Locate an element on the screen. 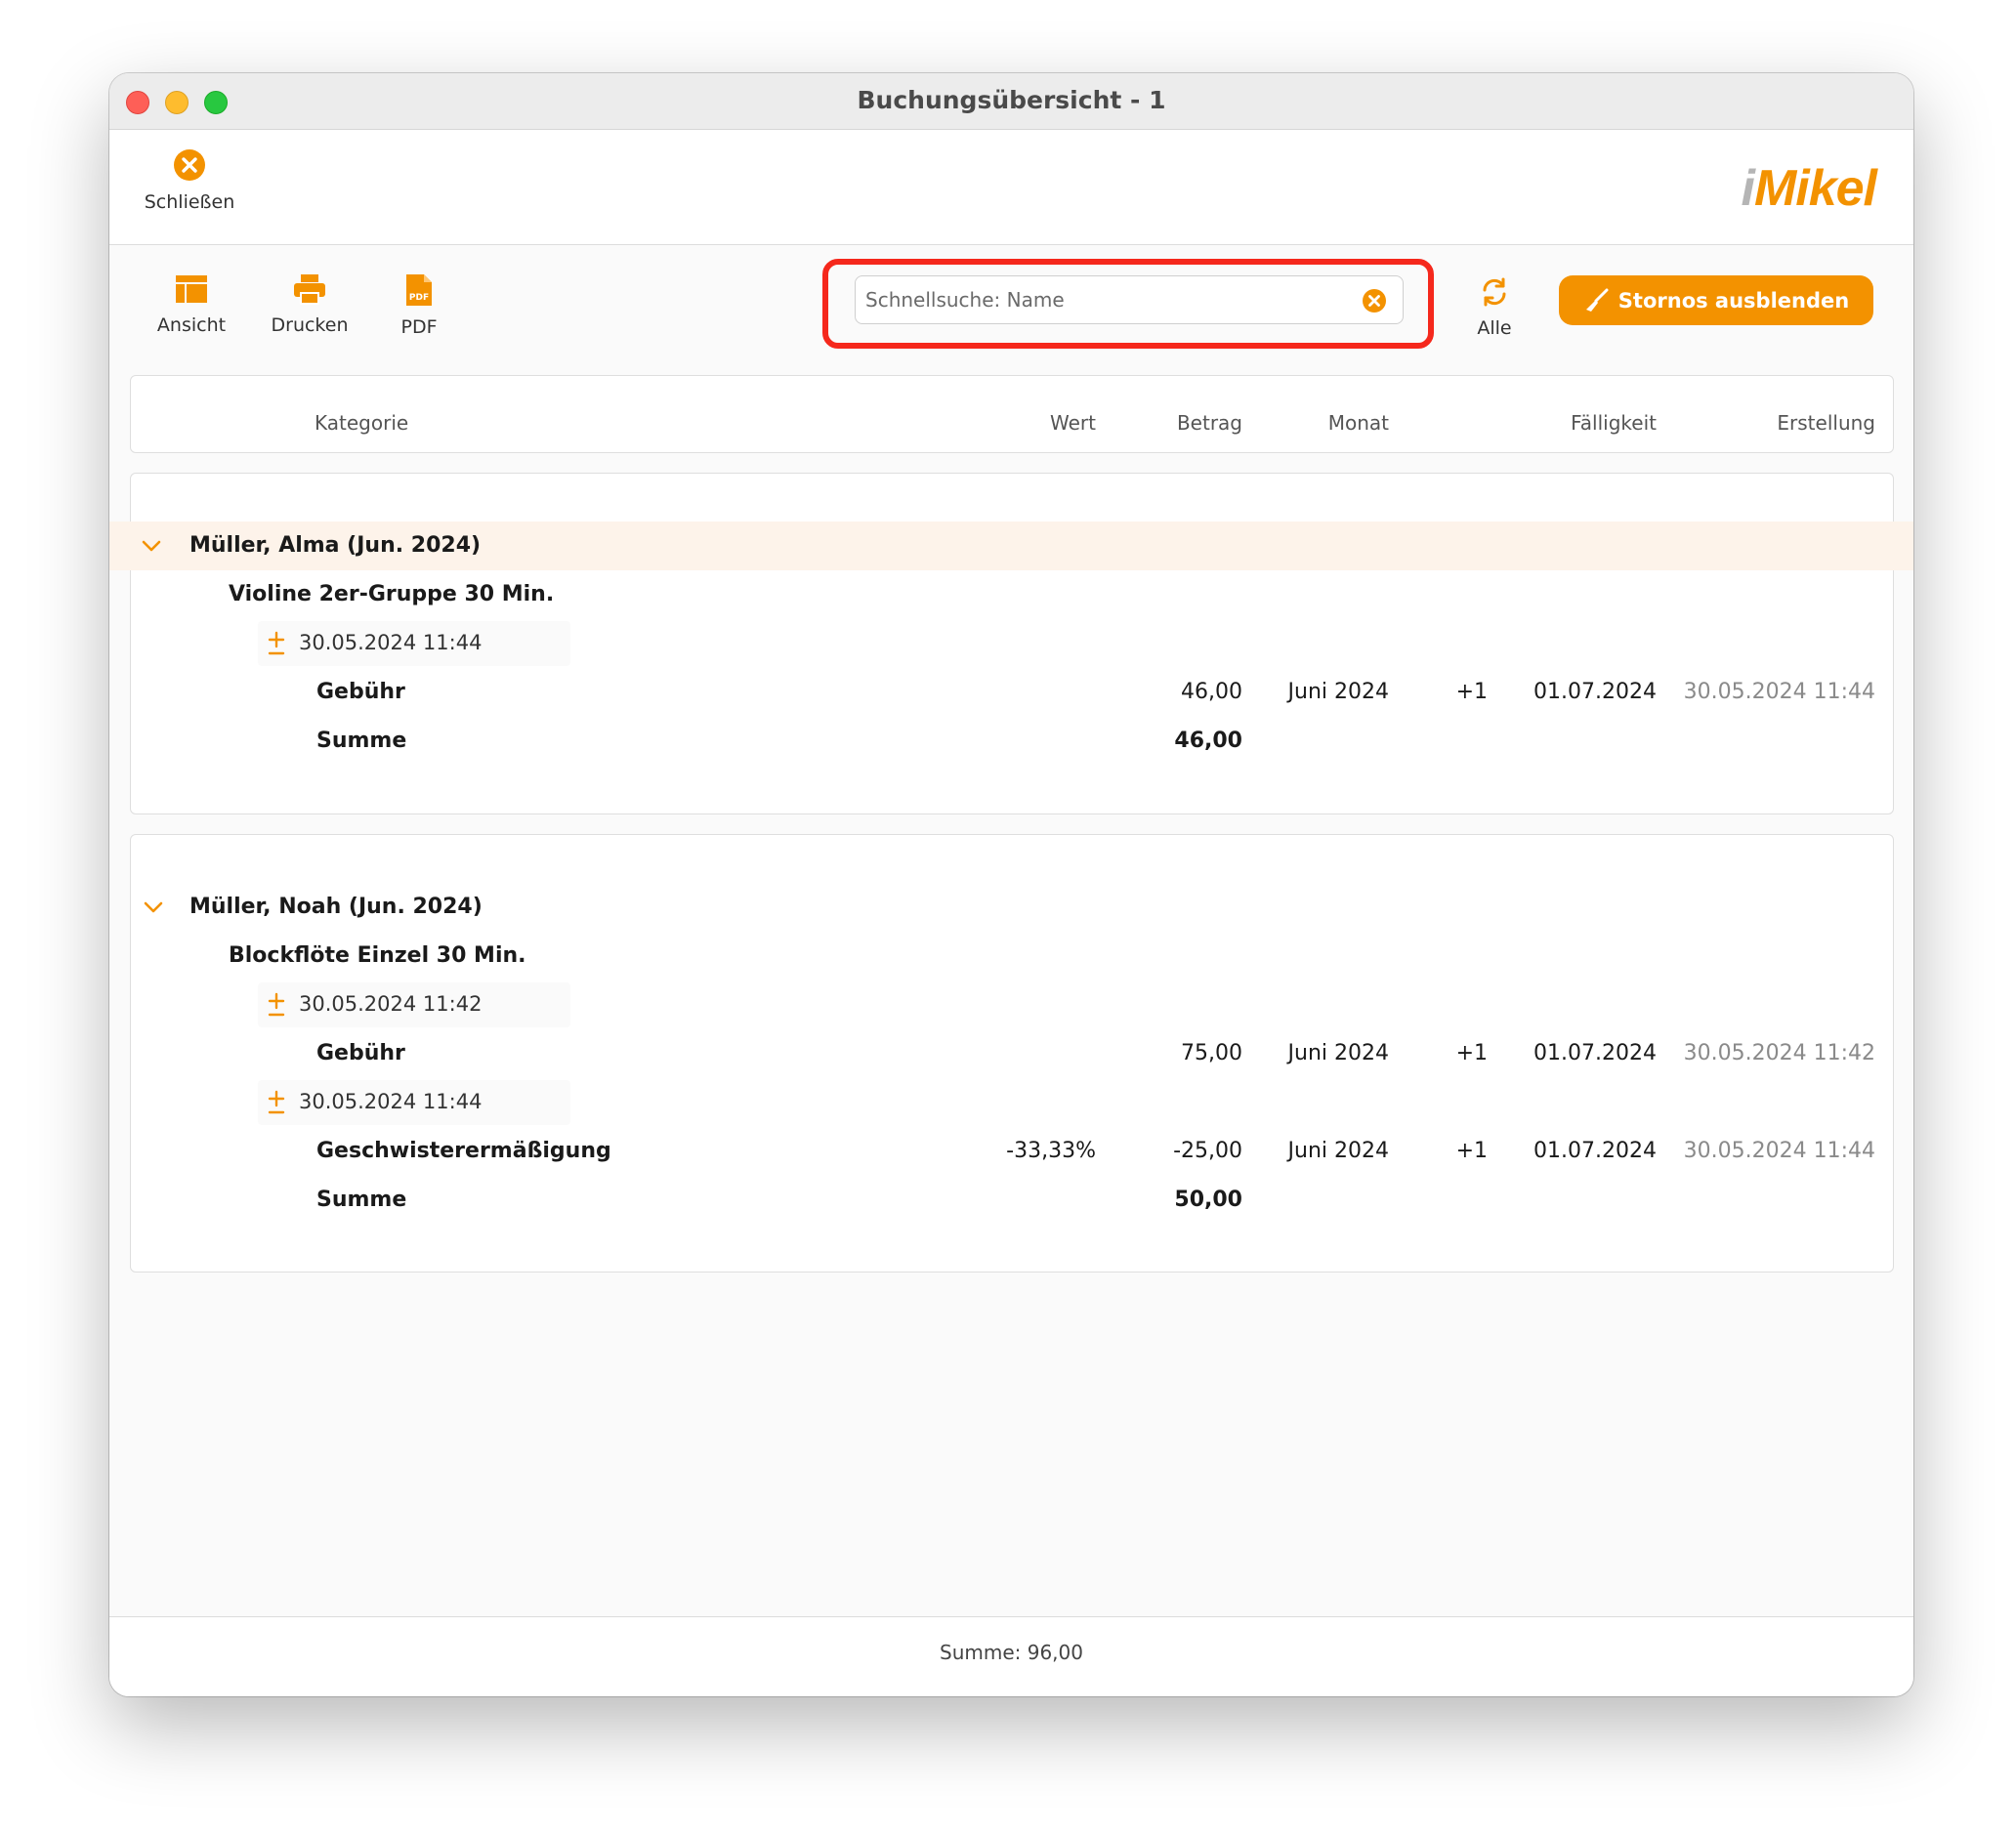 This screenshot has height=1836, width=2016. course-row: Violine 2er-Gruppe 30 Min. is located at coordinates (1012, 594).